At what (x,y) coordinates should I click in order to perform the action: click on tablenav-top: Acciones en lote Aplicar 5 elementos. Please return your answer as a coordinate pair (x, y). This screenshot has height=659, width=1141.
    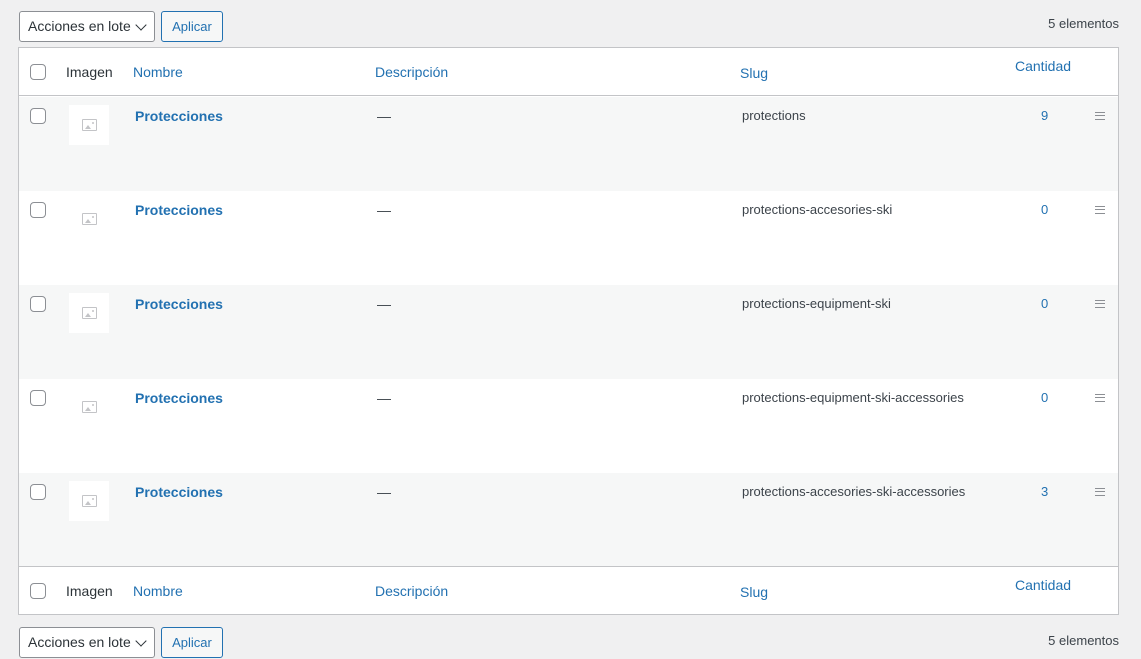
    Looking at the image, I should click on (569, 26).